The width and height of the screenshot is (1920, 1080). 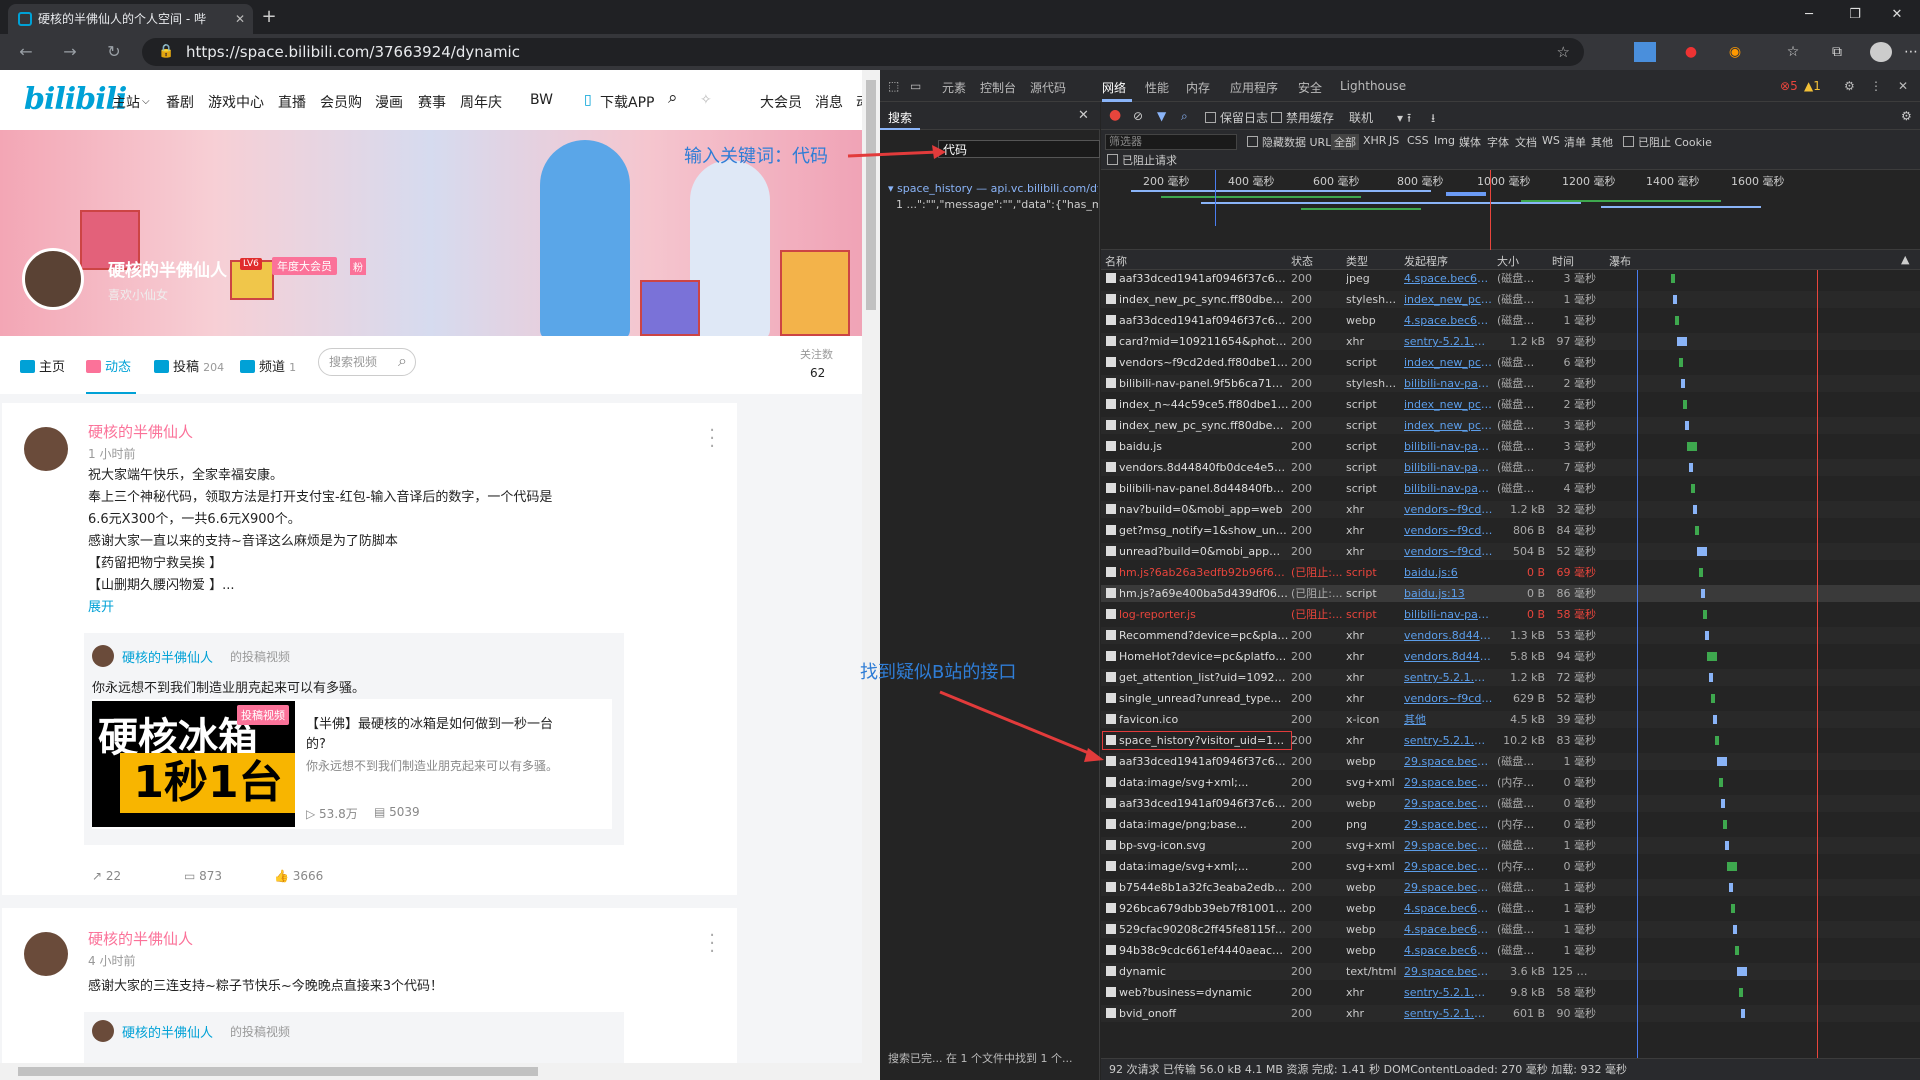 What do you see at coordinates (975, 453) in the screenshot?
I see `annotation-arrows` at bounding box center [975, 453].